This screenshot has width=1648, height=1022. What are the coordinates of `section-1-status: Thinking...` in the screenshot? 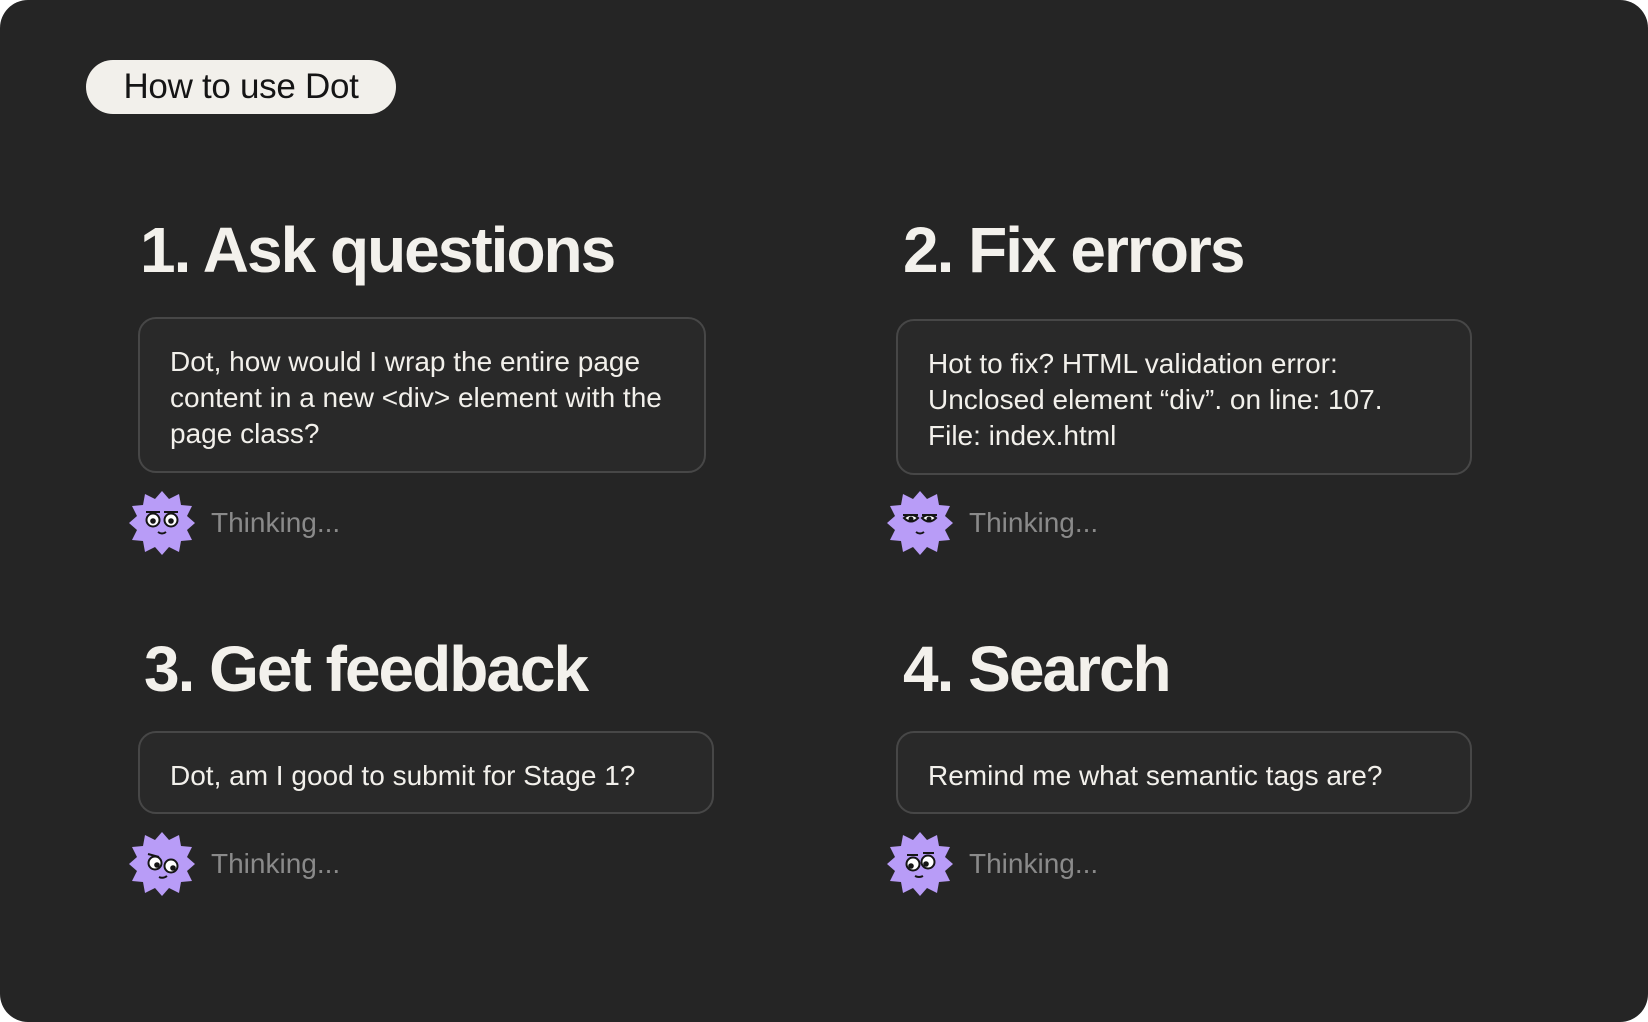 It's located at (276, 522).